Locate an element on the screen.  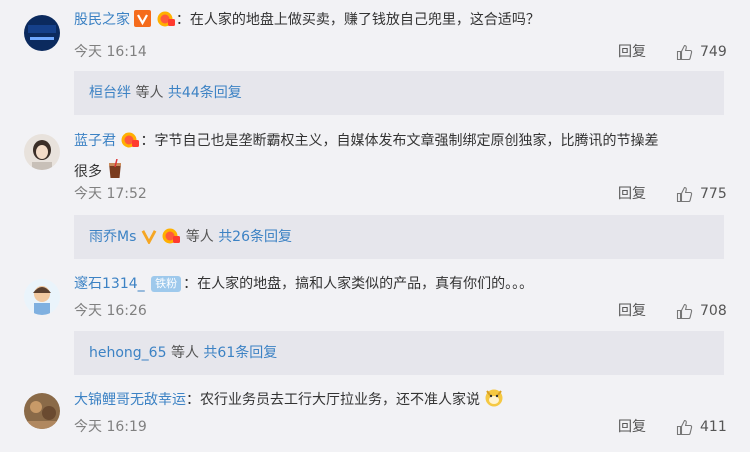
sub-reply-user: hehong_65 is located at coordinates (128, 353).